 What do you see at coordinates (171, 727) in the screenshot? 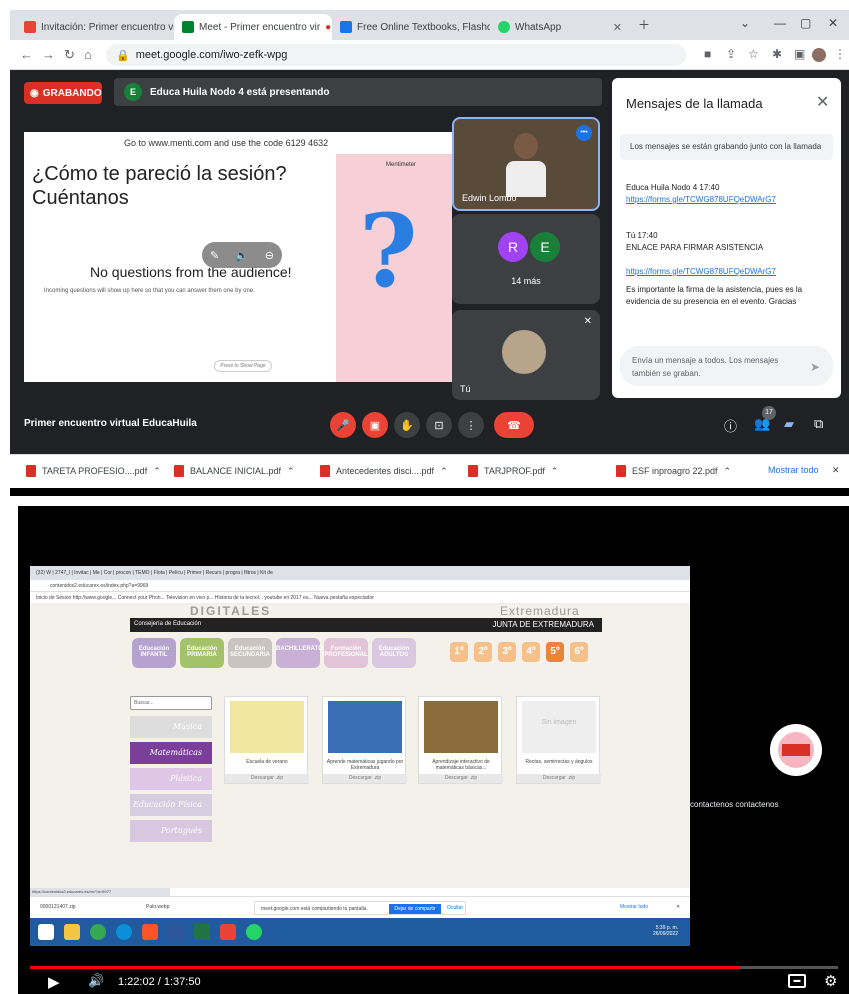
I see `subject-musica: Música` at bounding box center [171, 727].